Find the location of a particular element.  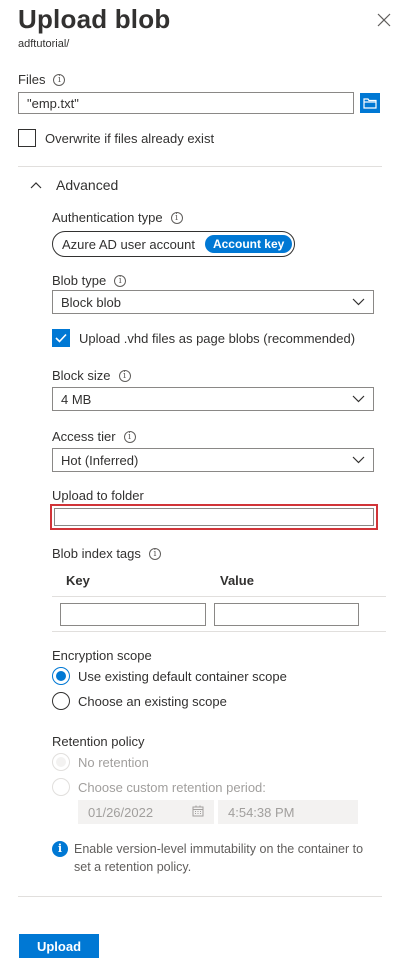

overwrite-checkbox-row: Overwrite if files already exist is located at coordinates (116, 138).